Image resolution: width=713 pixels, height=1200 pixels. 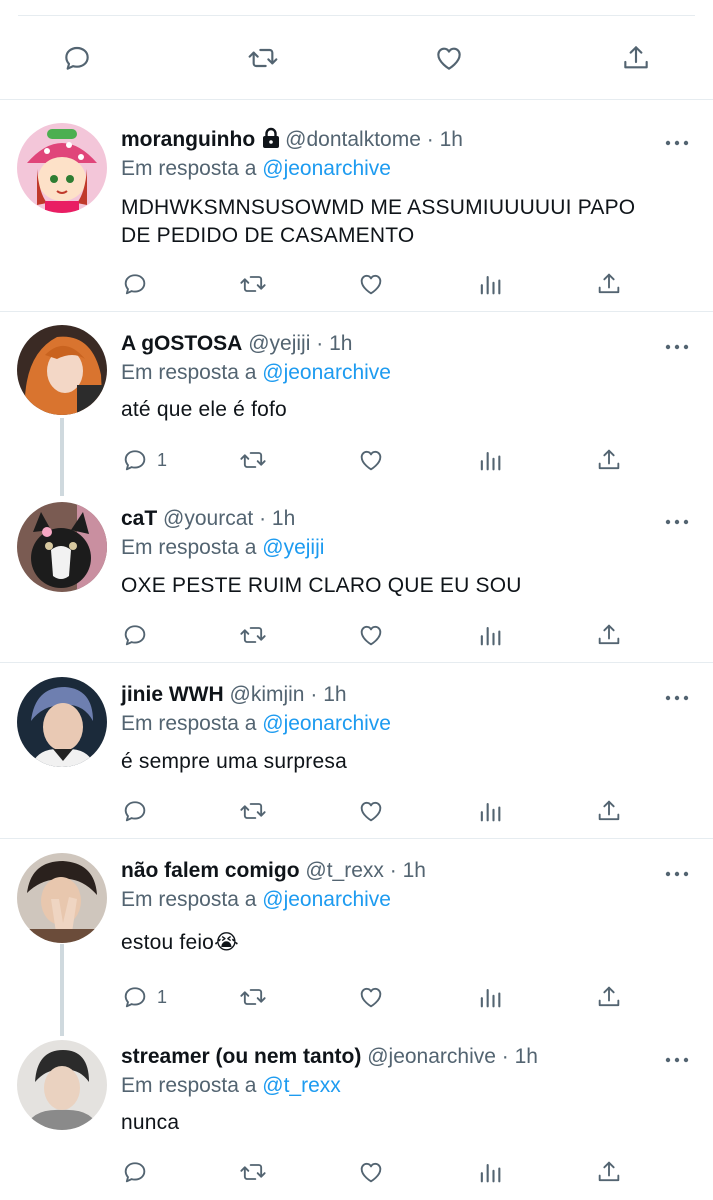 I want to click on handle: @yourcat, so click(x=208, y=518).